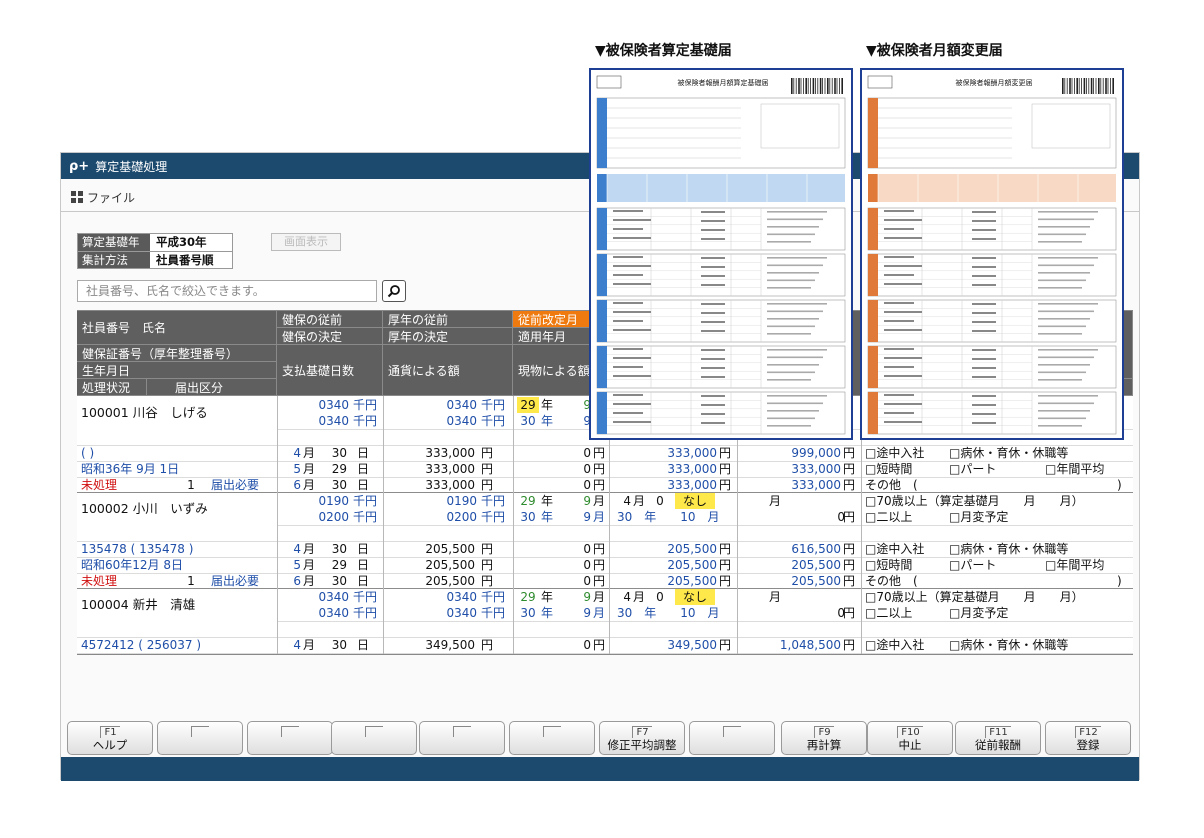 This screenshot has height=838, width=1204. Describe the element at coordinates (99, 485) in the screenshot. I see `status-label: 未処理` at that location.